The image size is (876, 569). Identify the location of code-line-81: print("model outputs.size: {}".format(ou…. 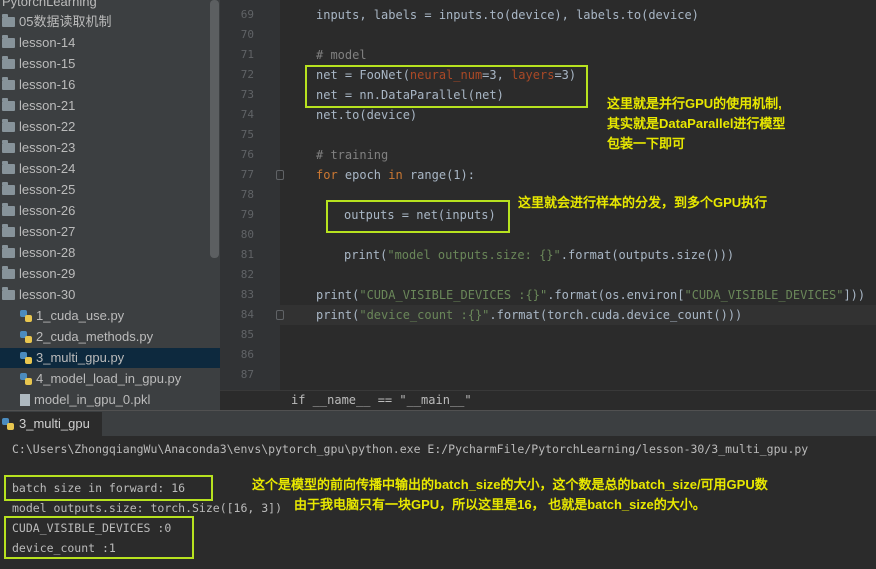
(539, 255).